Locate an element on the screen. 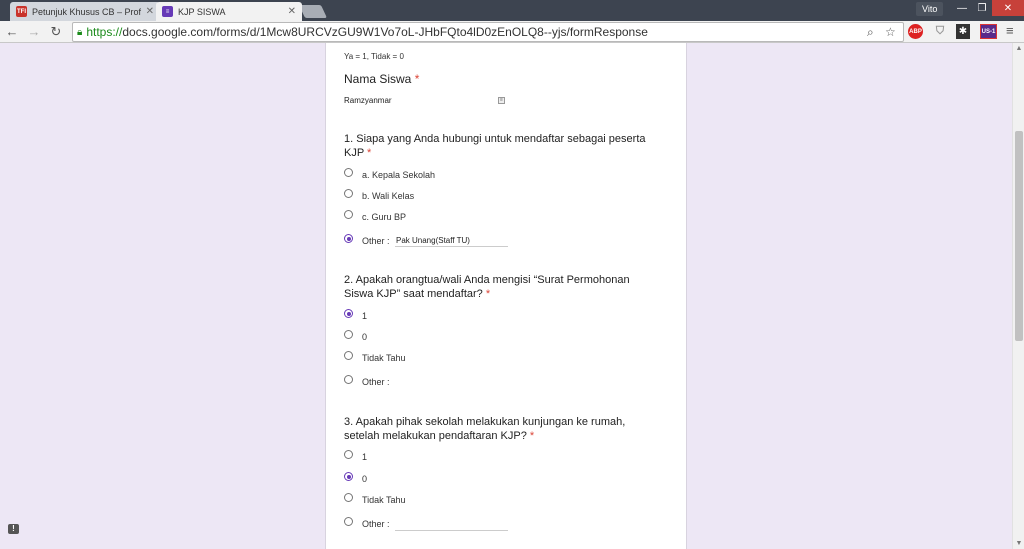 The height and width of the screenshot is (549, 1024). forms-favicon-icon: ≡ is located at coordinates (167, 11).